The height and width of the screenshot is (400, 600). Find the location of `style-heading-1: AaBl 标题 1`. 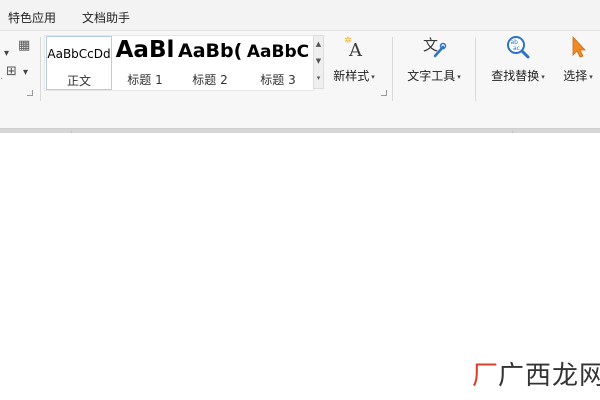

style-heading-1: AaBl 标题 1 is located at coordinates (145, 63).